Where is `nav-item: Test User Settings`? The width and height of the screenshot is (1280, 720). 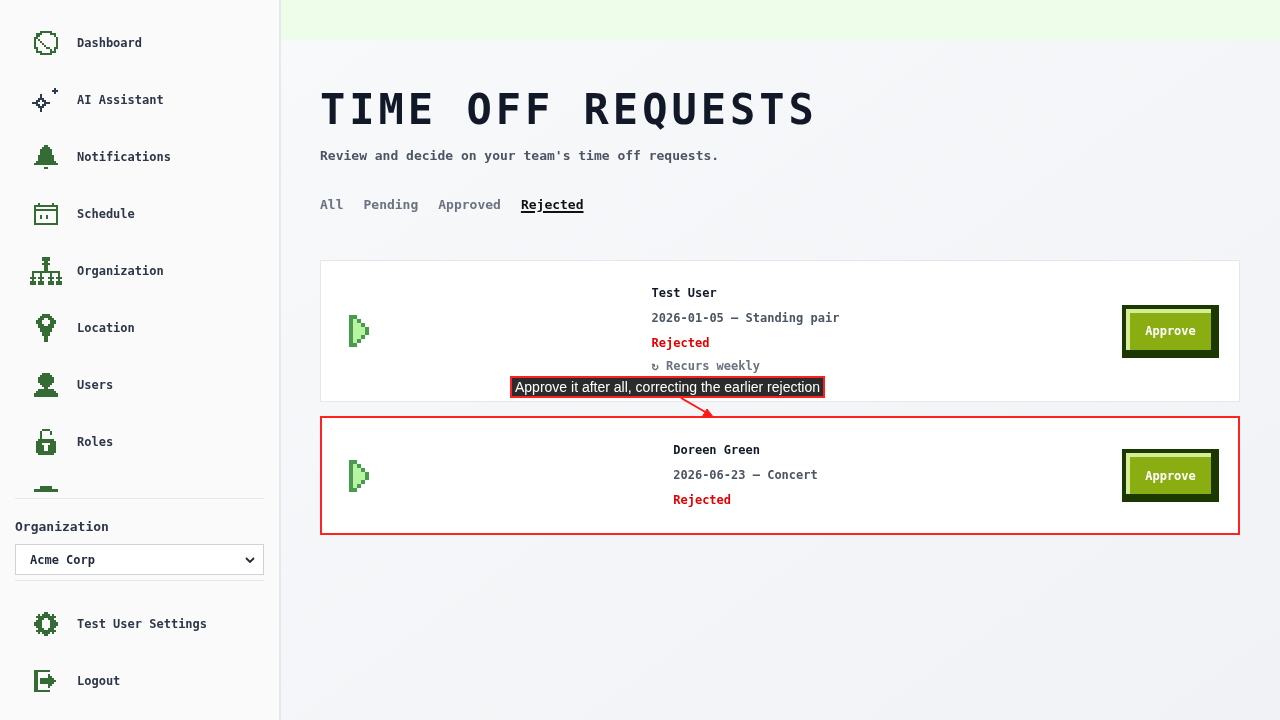
nav-item: Test User Settings is located at coordinates (108, 623).